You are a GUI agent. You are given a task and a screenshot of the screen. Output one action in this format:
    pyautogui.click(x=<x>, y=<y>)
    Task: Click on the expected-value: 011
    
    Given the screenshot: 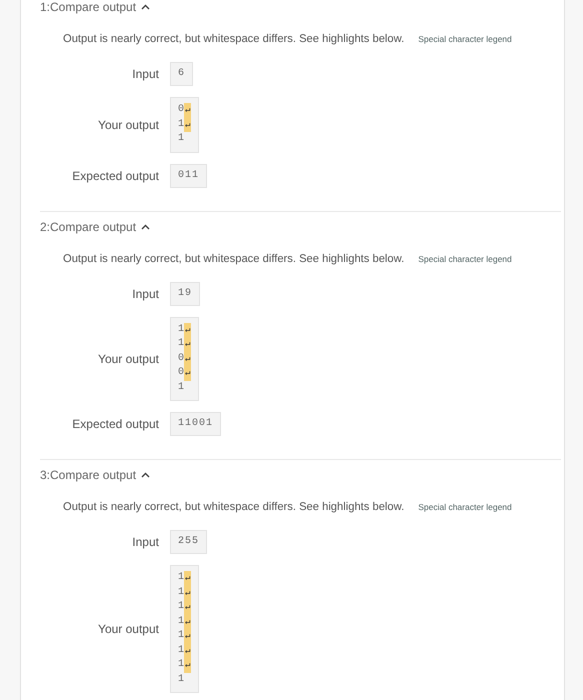 What is the action you would take?
    pyautogui.click(x=189, y=176)
    